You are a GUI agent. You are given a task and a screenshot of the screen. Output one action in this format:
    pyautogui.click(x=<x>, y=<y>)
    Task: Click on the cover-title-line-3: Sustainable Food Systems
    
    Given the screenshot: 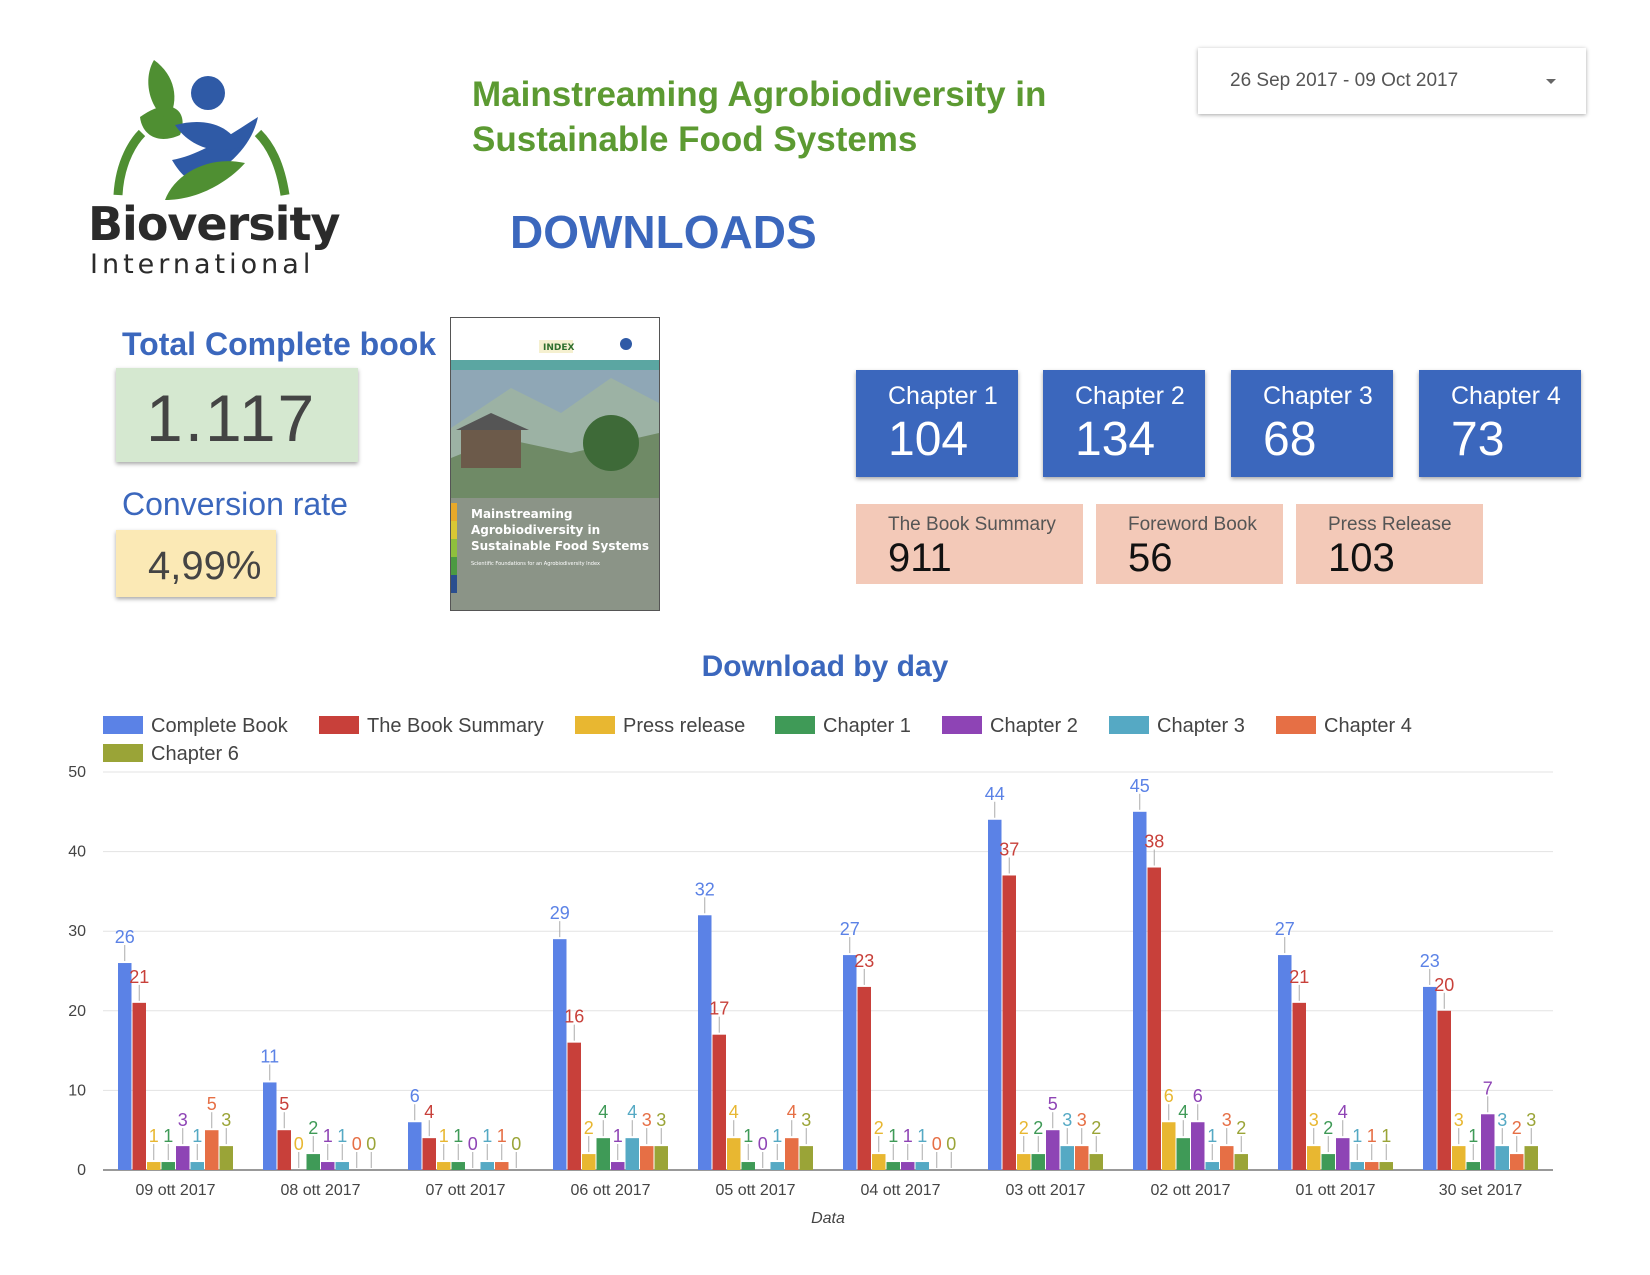 What is the action you would take?
    pyautogui.click(x=560, y=546)
    